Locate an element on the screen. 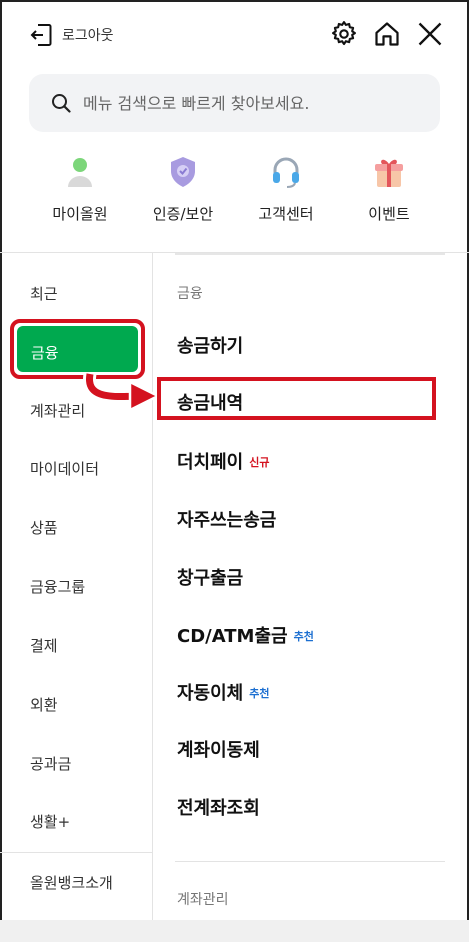 This screenshot has height=942, width=469. section-title-account-management: 계좌관리 is located at coordinates (203, 900).